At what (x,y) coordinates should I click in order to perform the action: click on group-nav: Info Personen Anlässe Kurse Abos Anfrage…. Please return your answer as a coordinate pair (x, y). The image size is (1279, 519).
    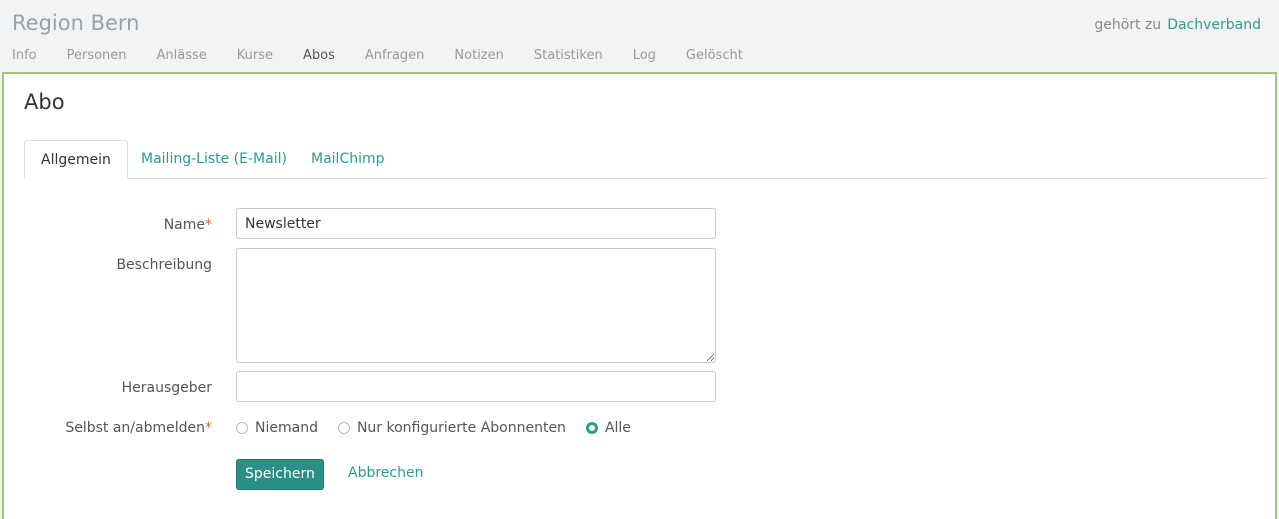
    Looking at the image, I should click on (392, 55).